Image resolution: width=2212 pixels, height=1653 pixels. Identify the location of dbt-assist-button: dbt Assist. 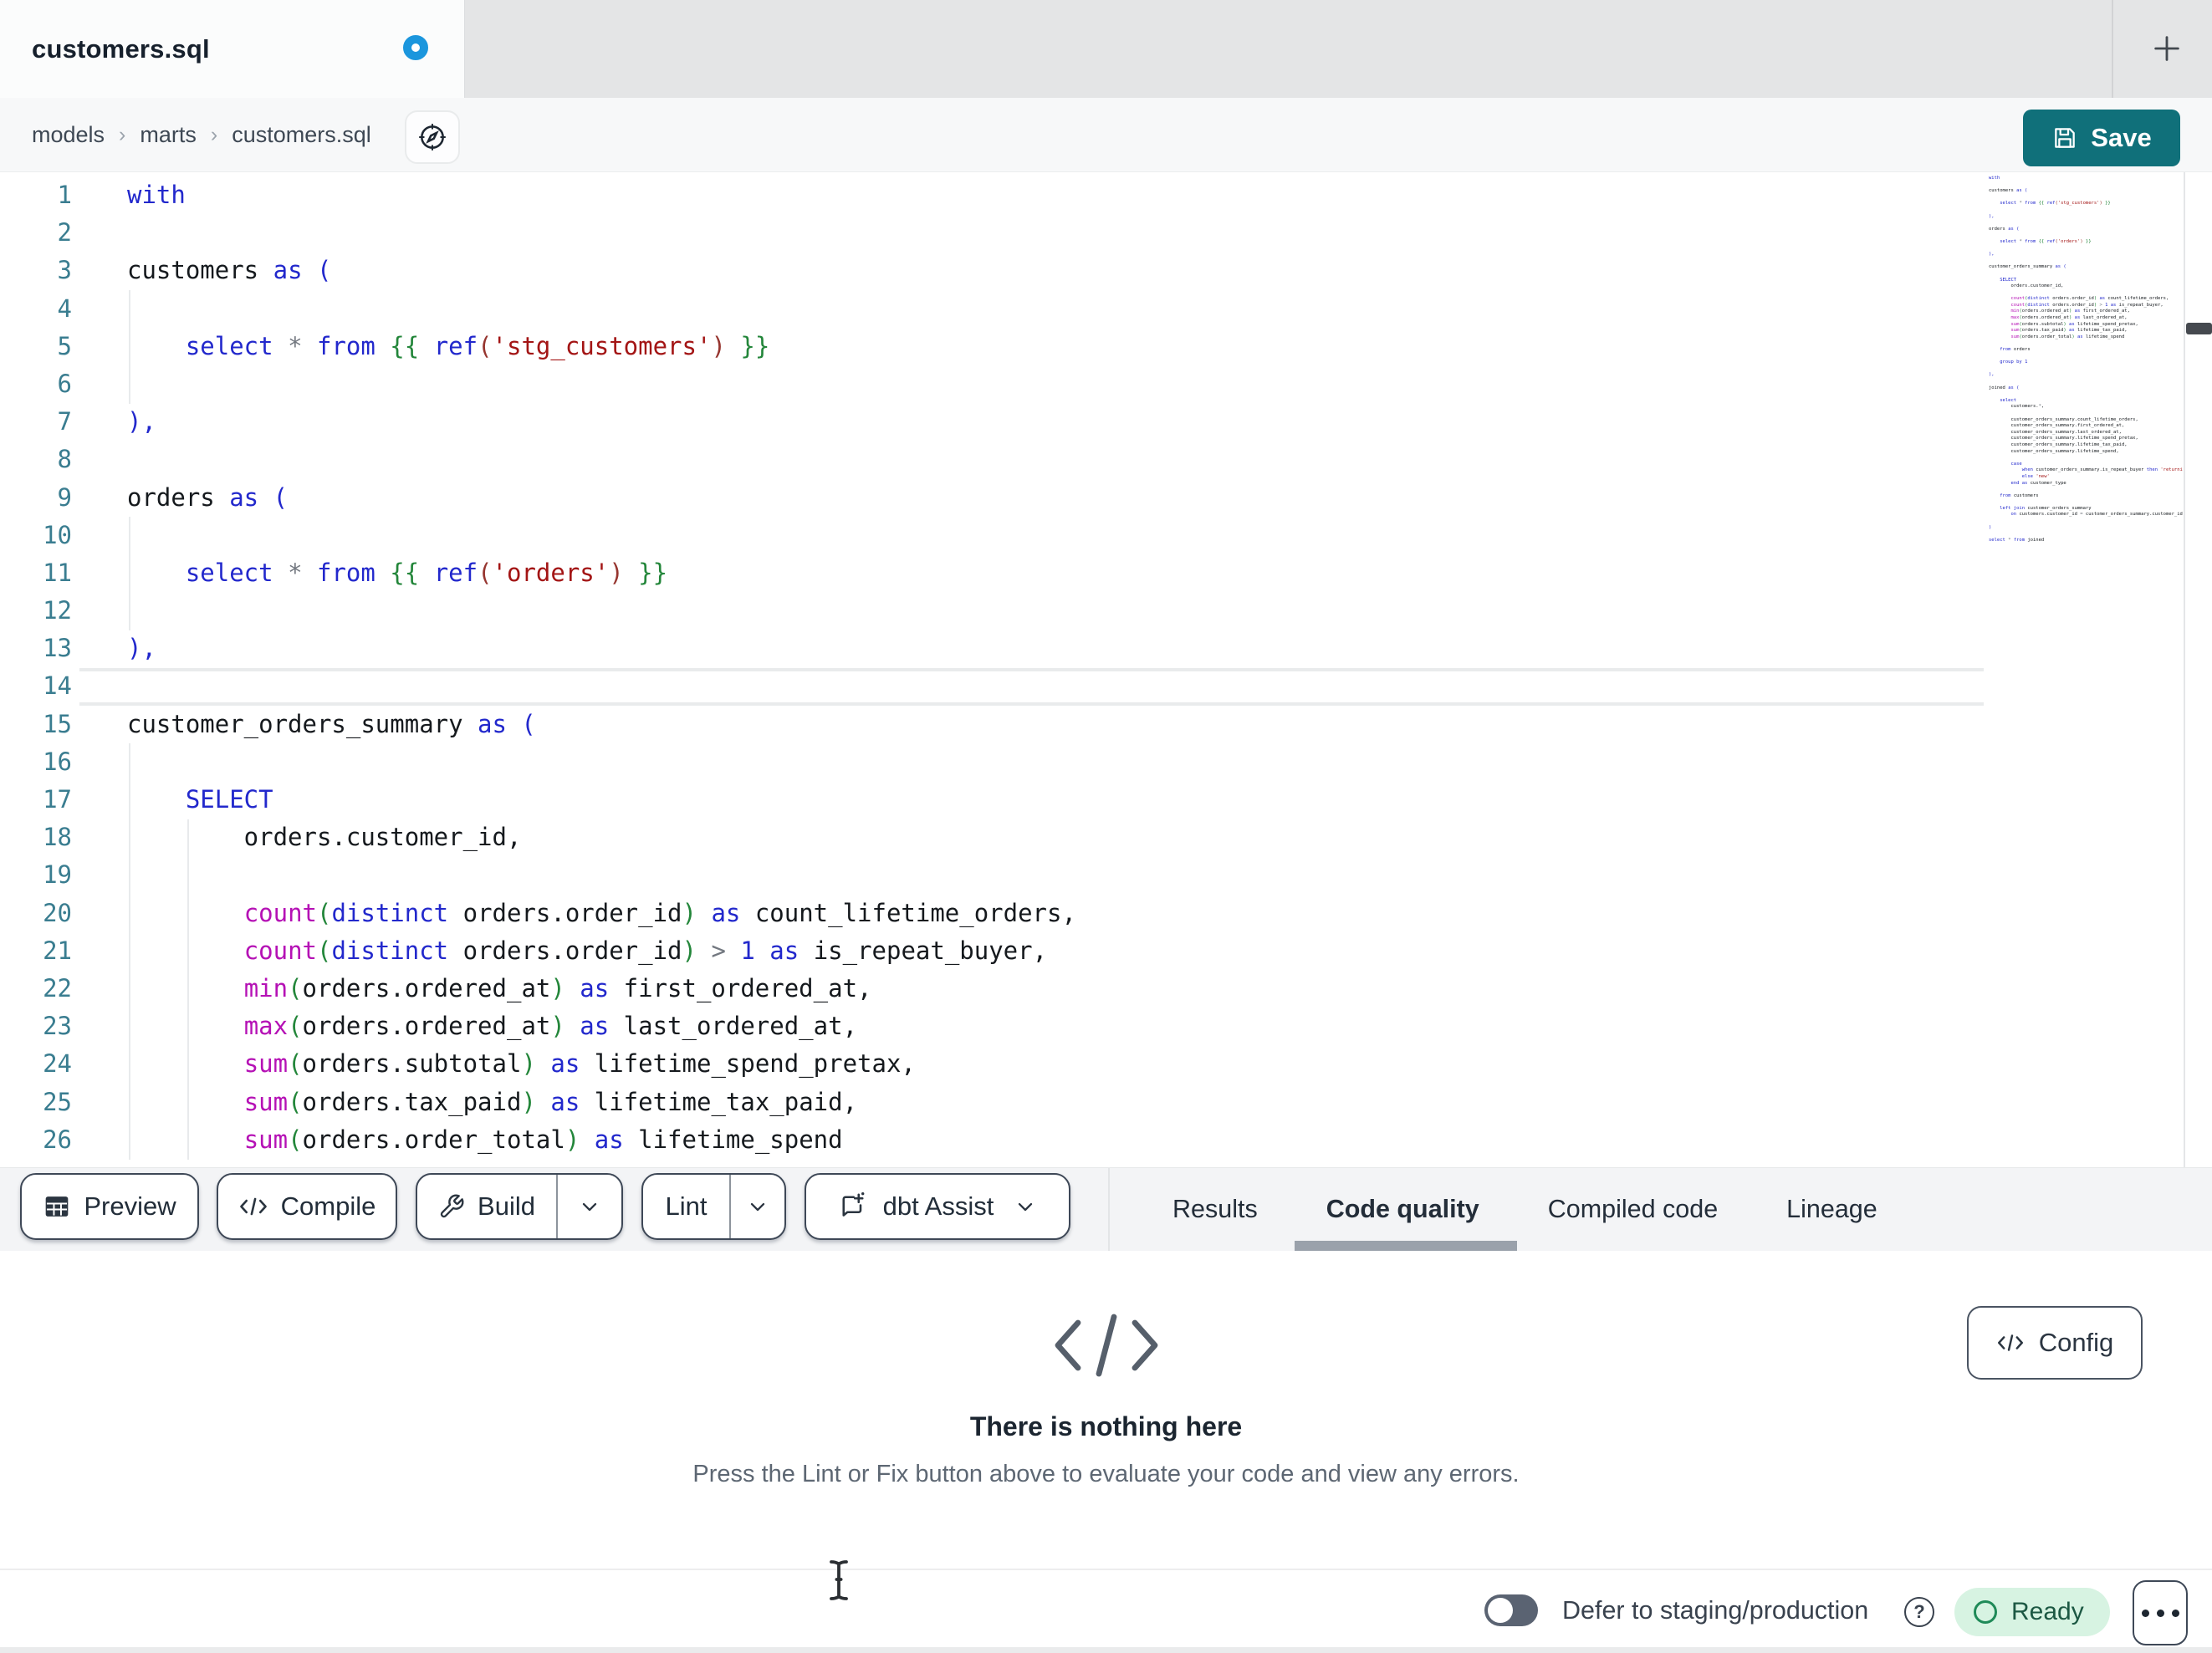
(938, 1206).